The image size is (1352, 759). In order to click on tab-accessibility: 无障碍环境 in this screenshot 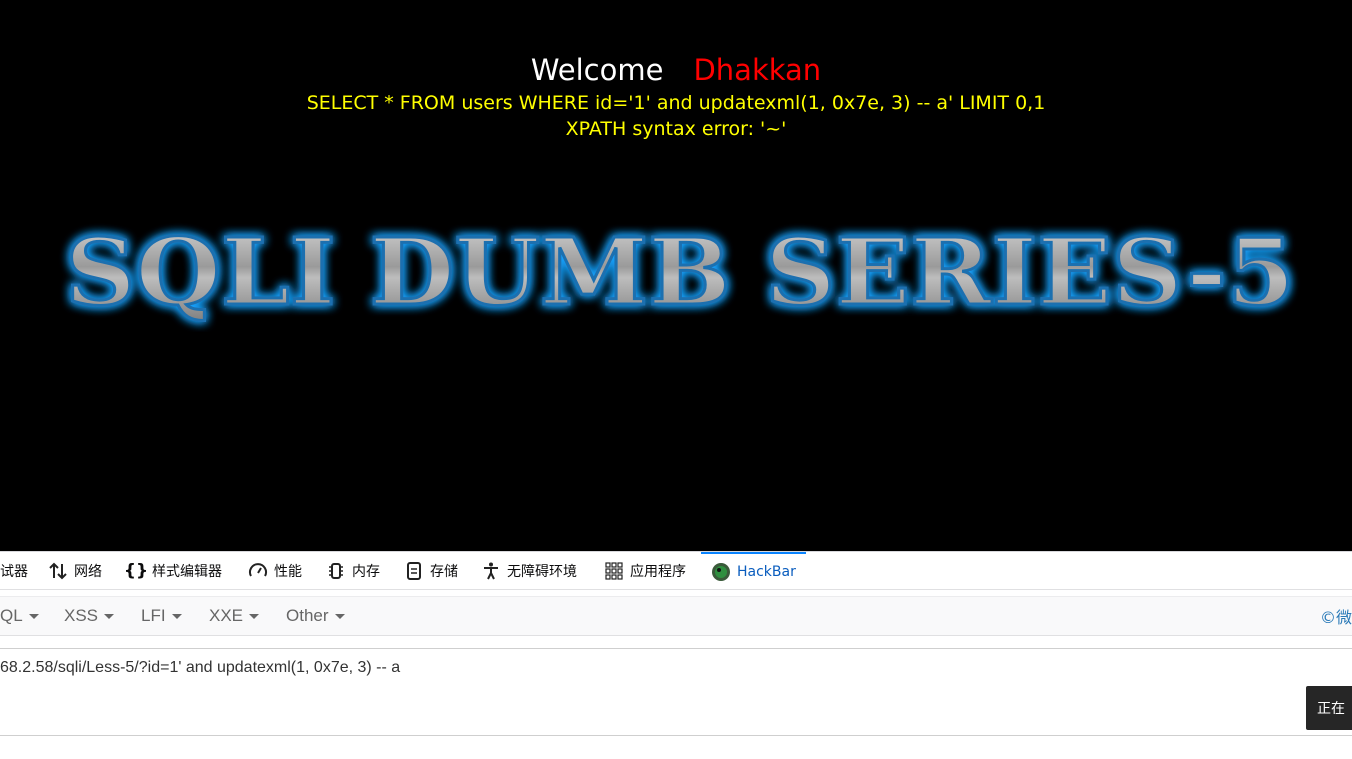, I will do `click(529, 570)`.